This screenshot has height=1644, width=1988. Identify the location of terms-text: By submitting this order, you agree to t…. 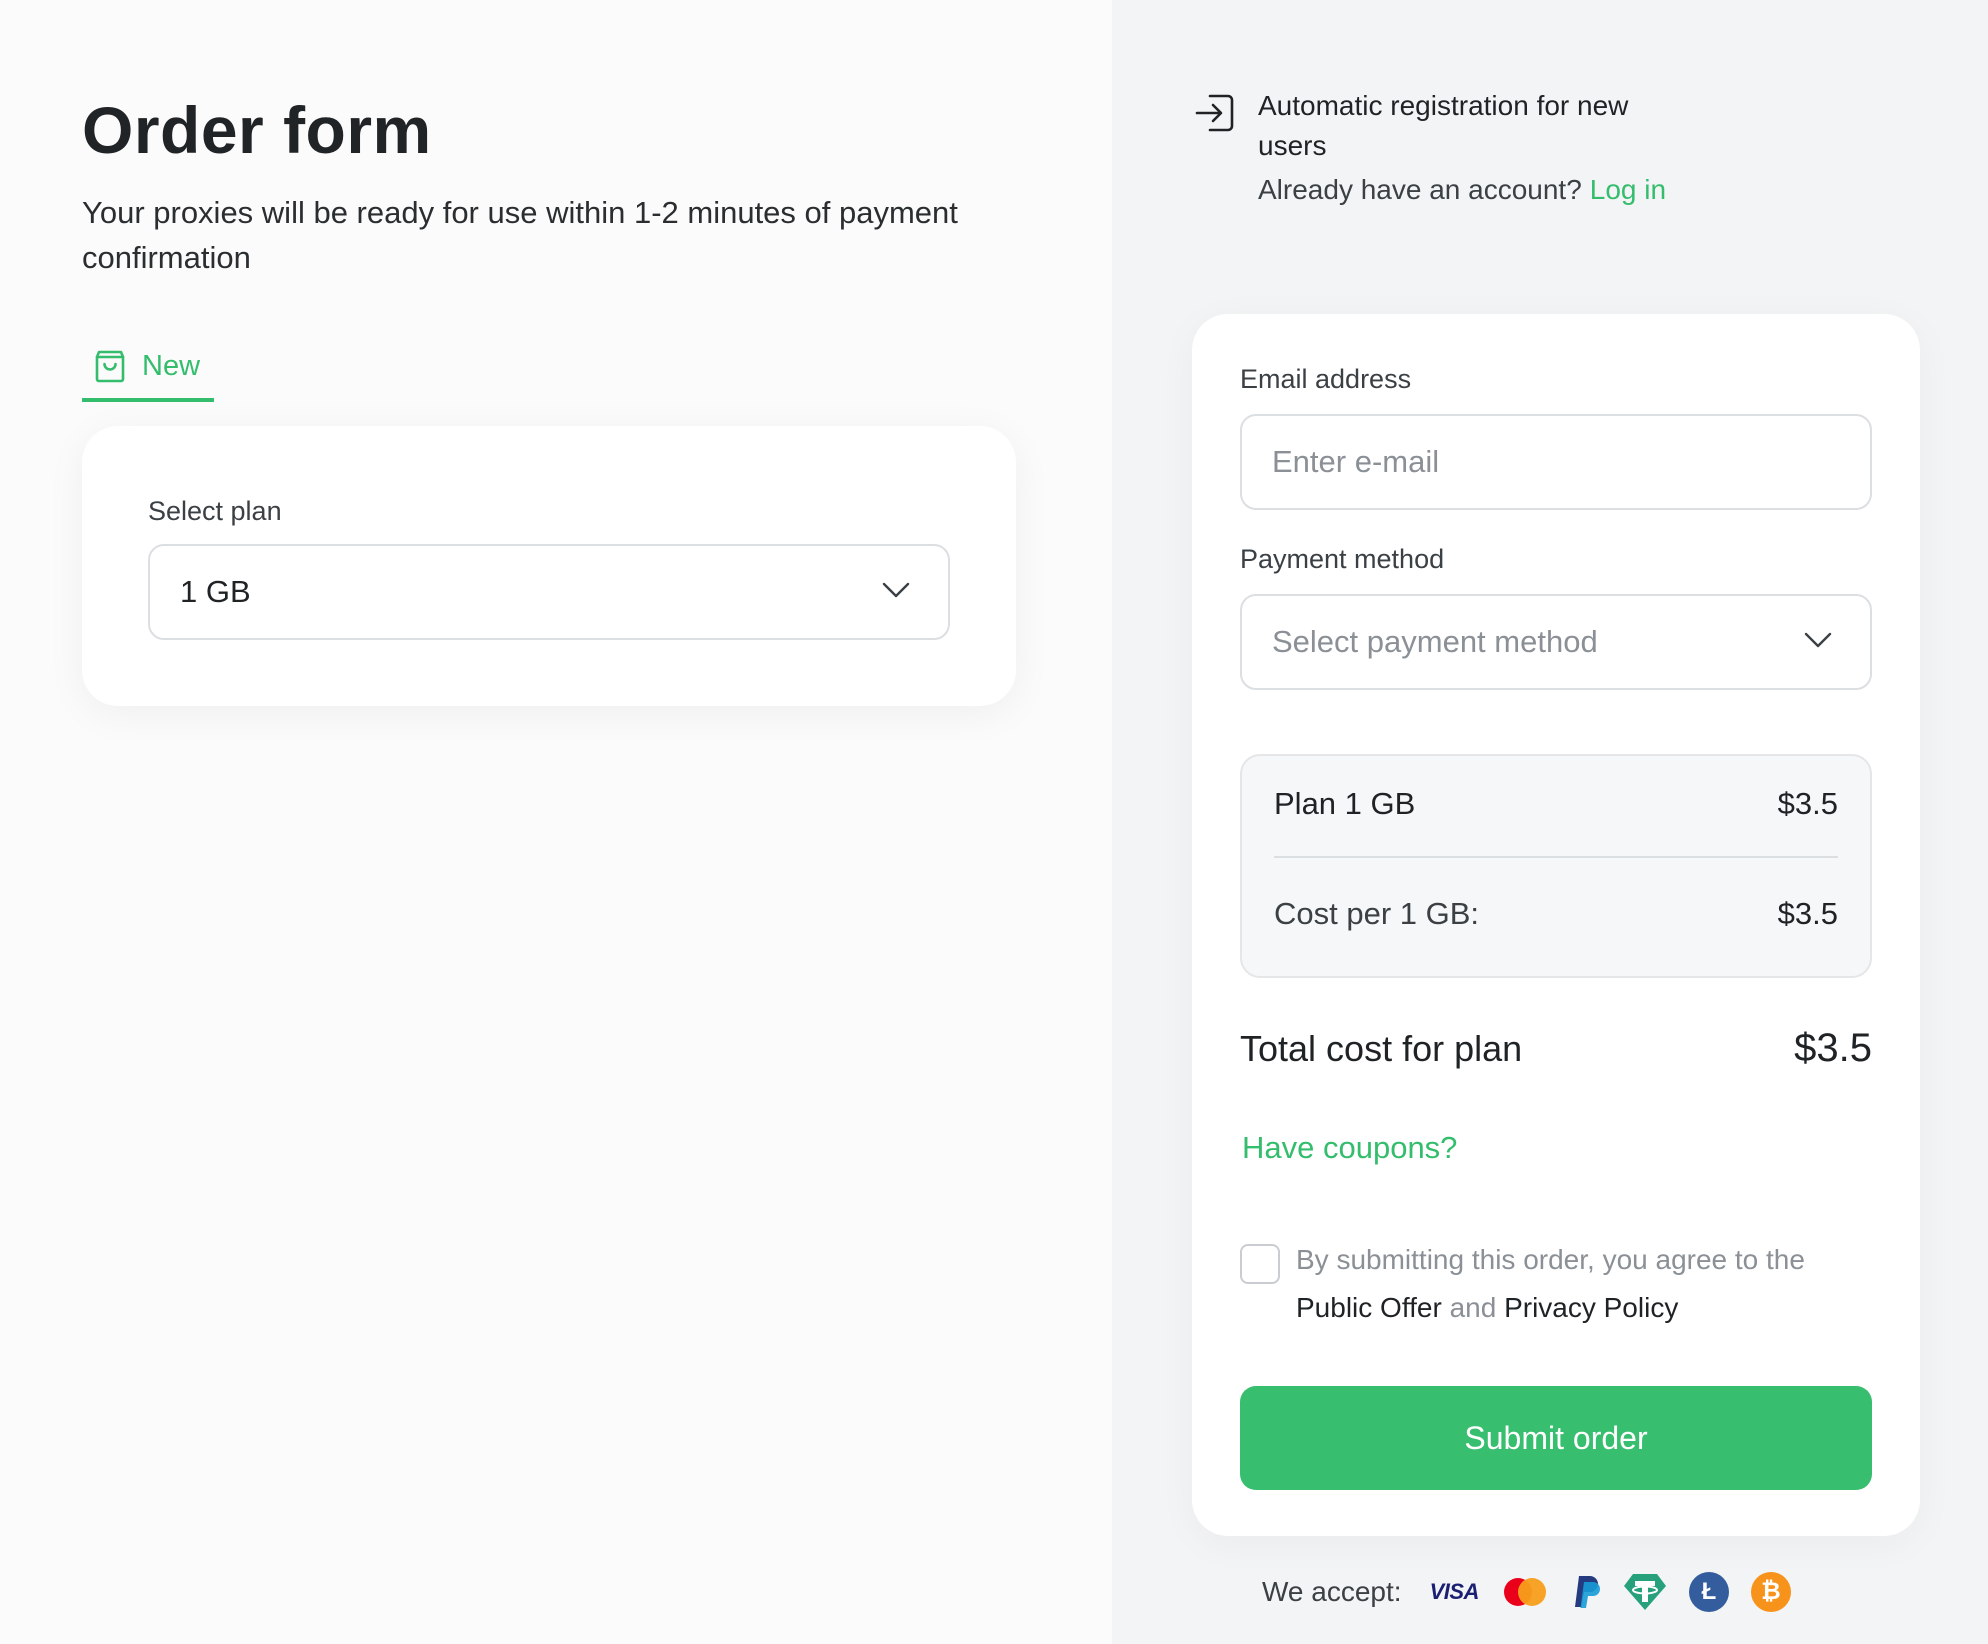
(1576, 1284).